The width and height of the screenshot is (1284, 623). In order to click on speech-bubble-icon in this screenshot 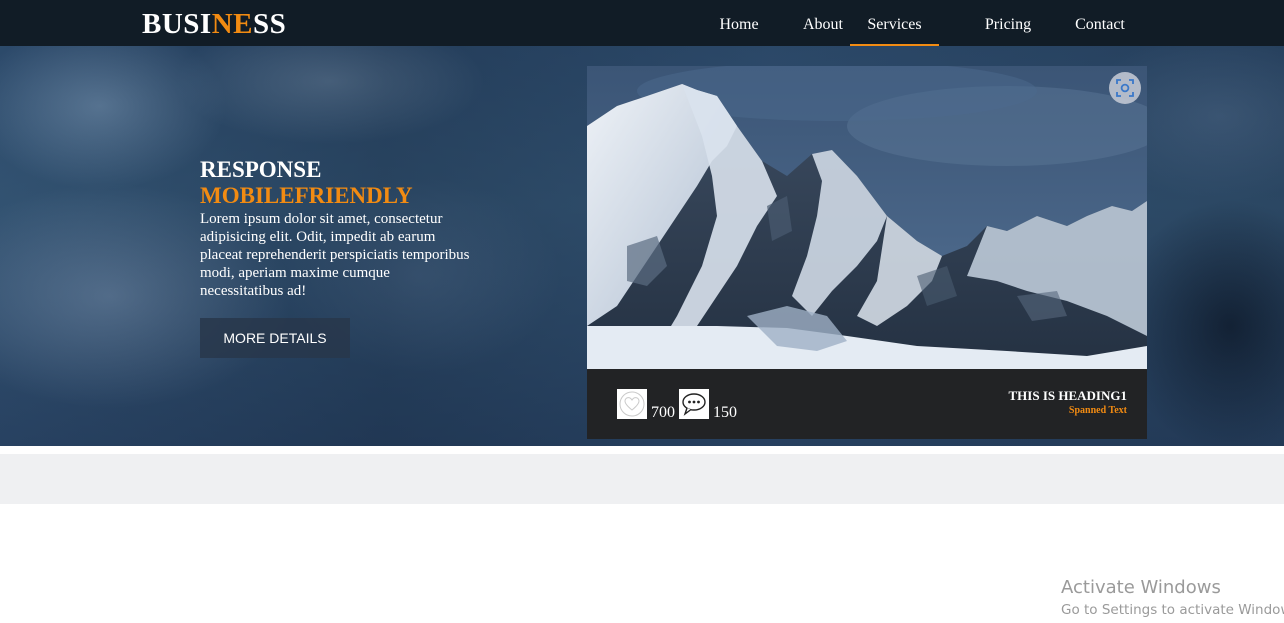, I will do `click(694, 404)`.